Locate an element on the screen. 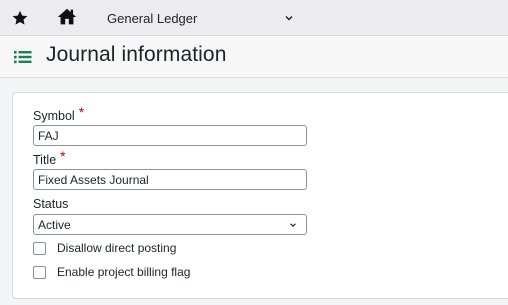 This screenshot has height=305, width=508. title-input is located at coordinates (170, 179).